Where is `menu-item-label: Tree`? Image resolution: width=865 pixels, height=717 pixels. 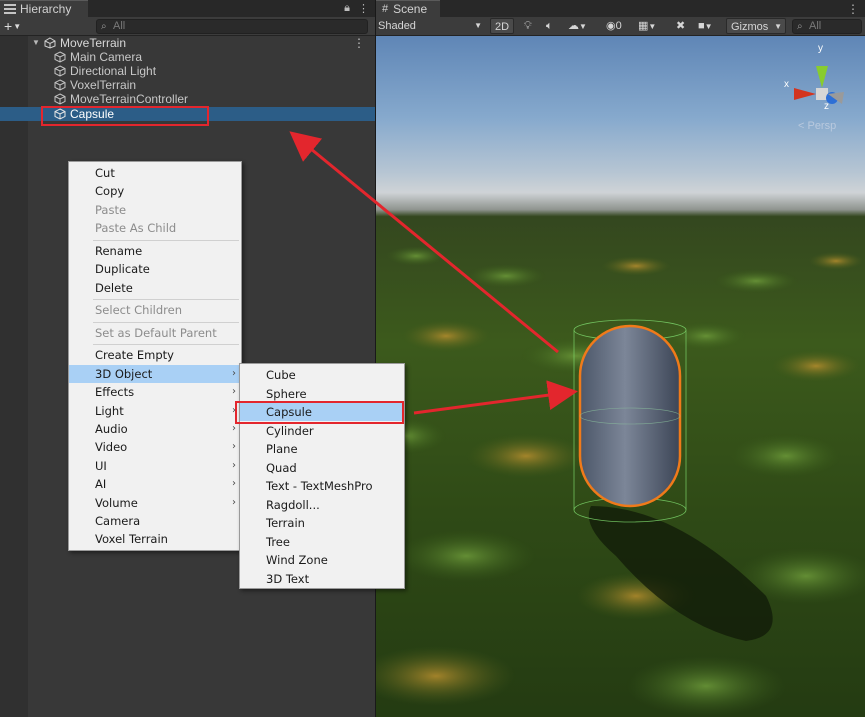
menu-item-label: Tree is located at coordinates (278, 541).